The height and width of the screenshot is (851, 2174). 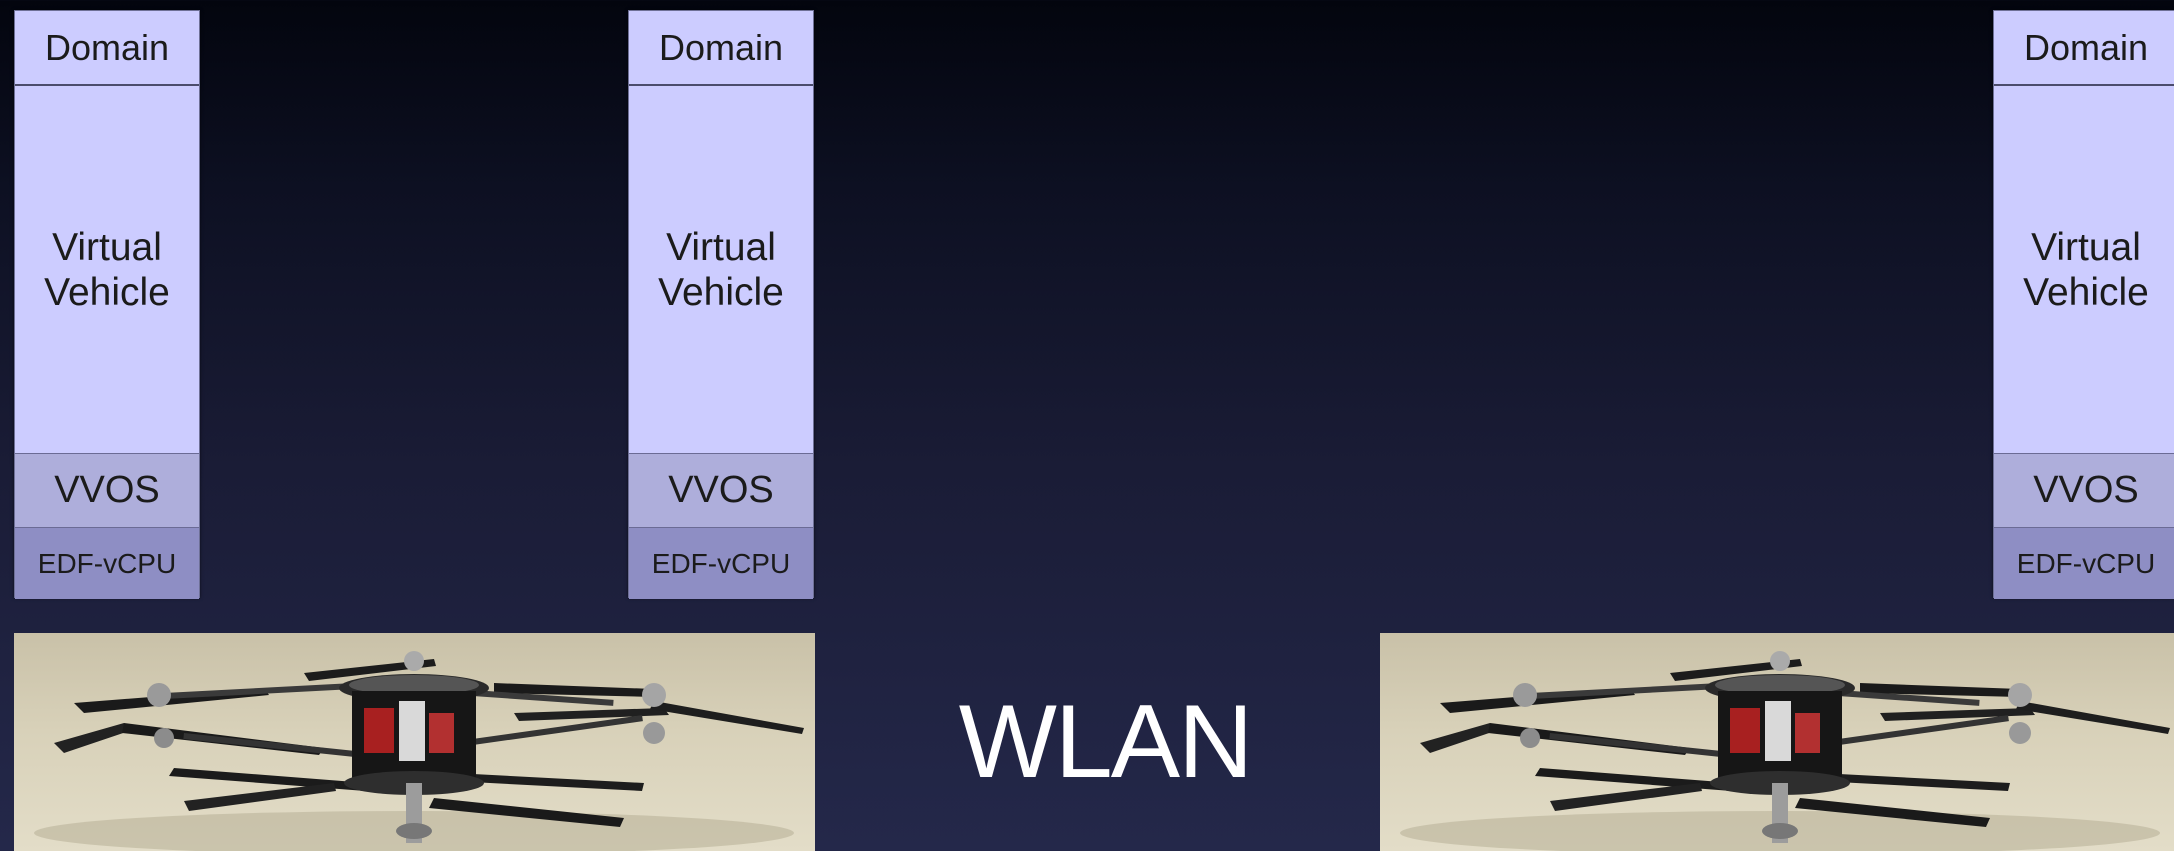 I want to click on software-stack-3: Domain Virtual Vehicle VVOS EDF-vCPU, so click(x=2083, y=304).